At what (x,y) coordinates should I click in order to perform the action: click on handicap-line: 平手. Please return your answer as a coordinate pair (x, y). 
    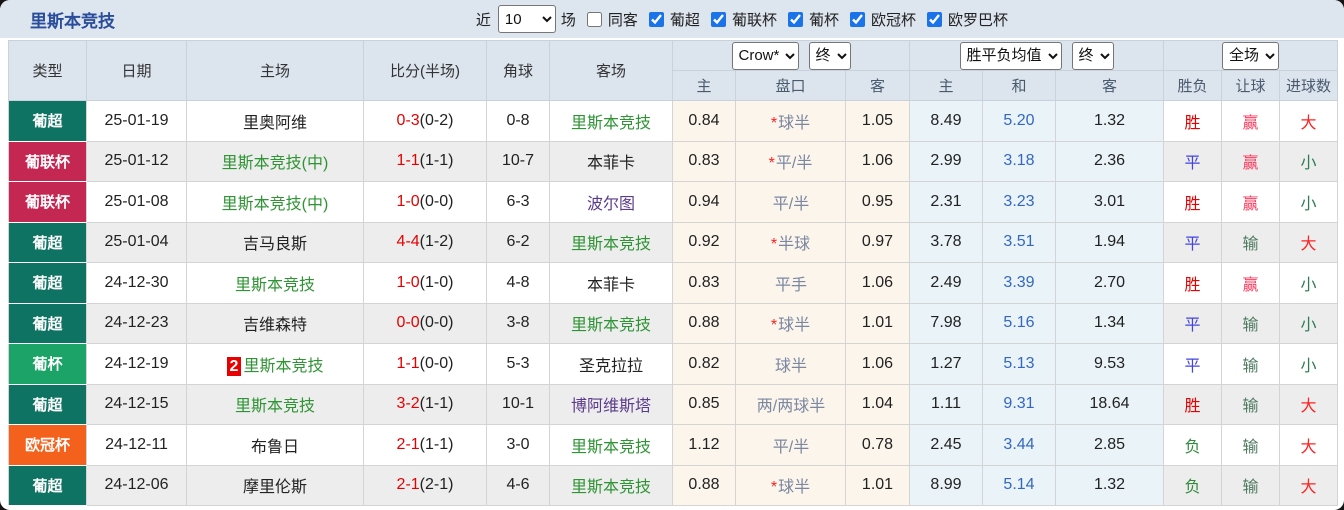
    Looking at the image, I should click on (790, 283).